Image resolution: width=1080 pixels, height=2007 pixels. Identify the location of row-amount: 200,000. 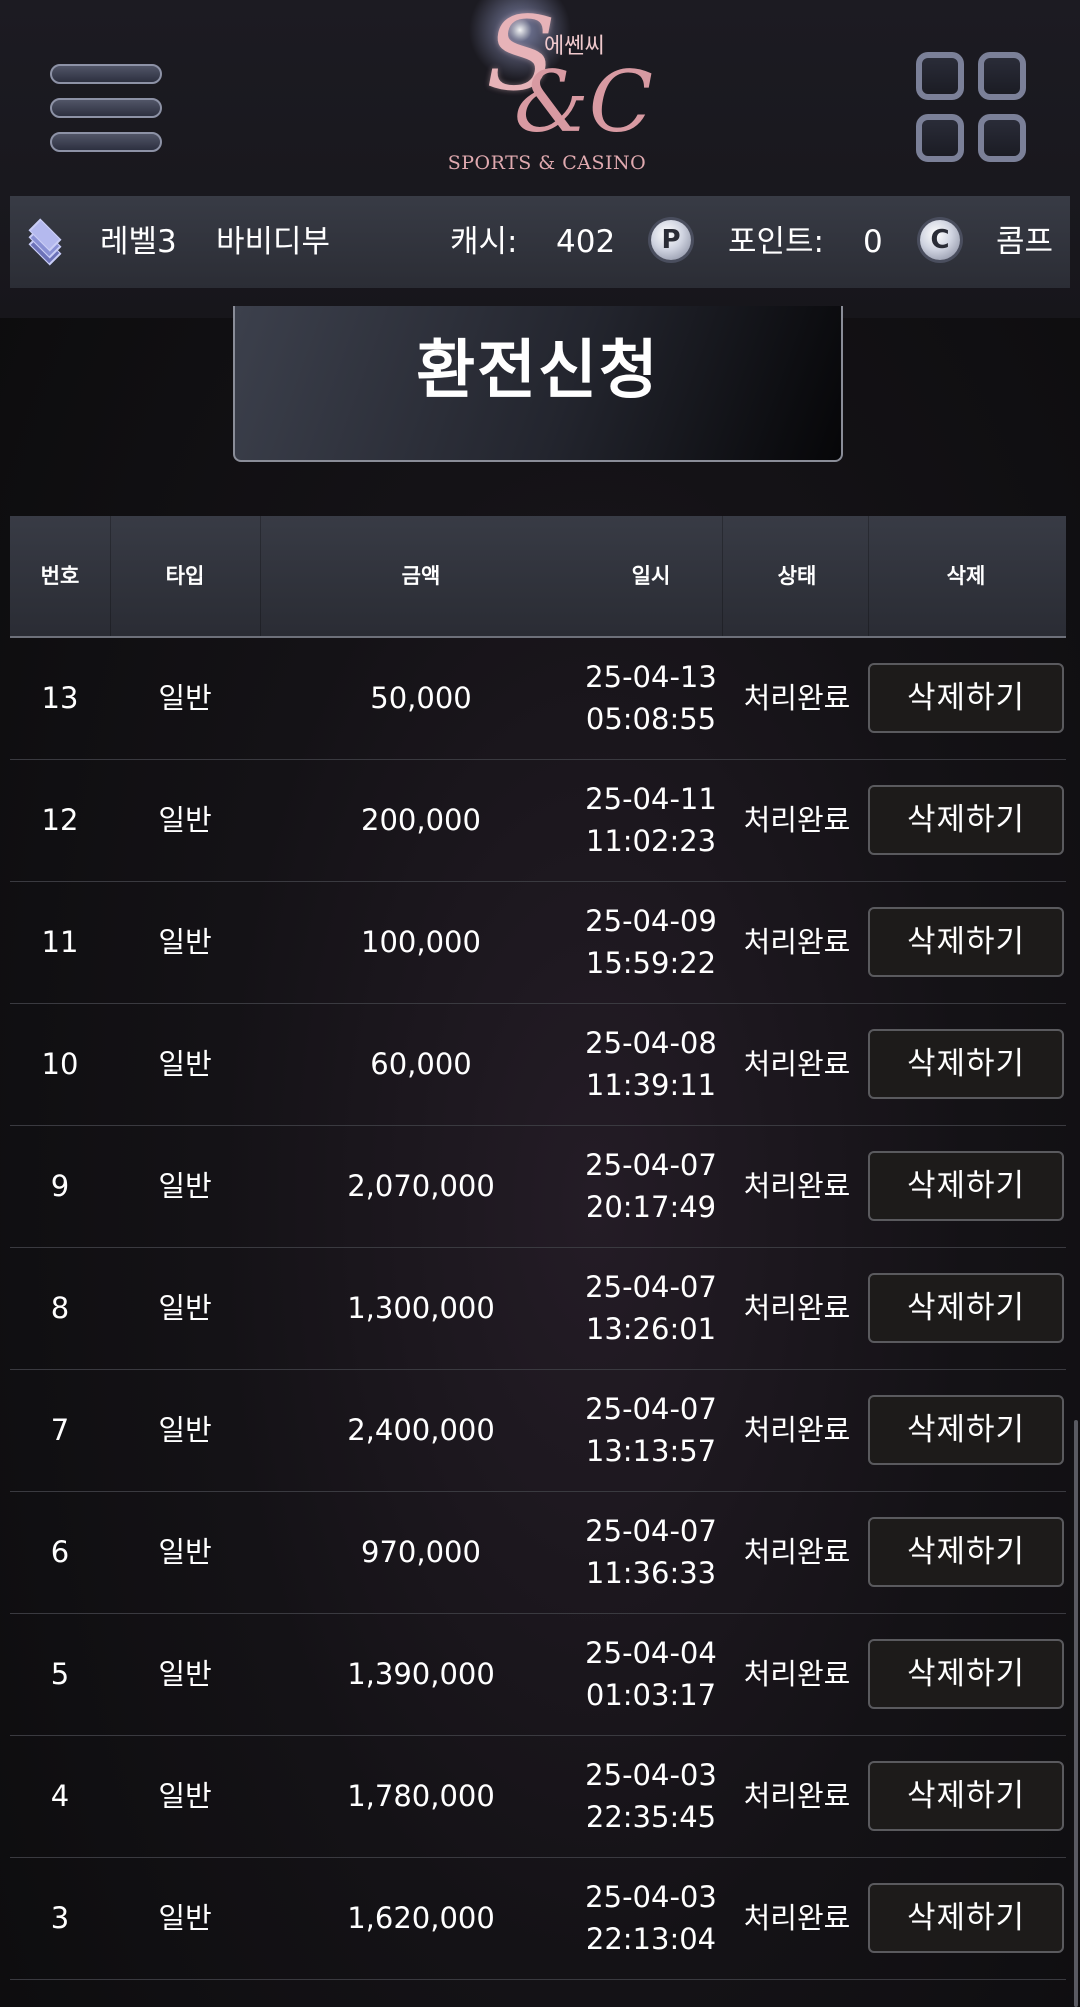
(421, 820).